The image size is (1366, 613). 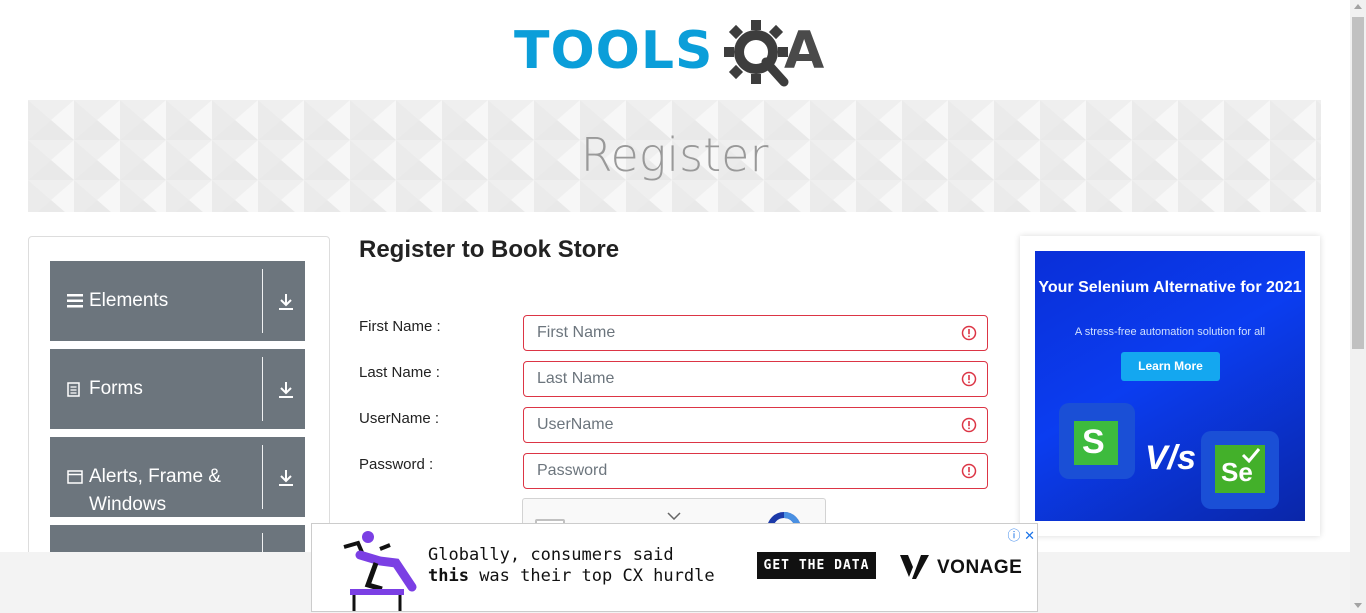 I want to click on ad-close-icon: ✕, so click(x=1029, y=535).